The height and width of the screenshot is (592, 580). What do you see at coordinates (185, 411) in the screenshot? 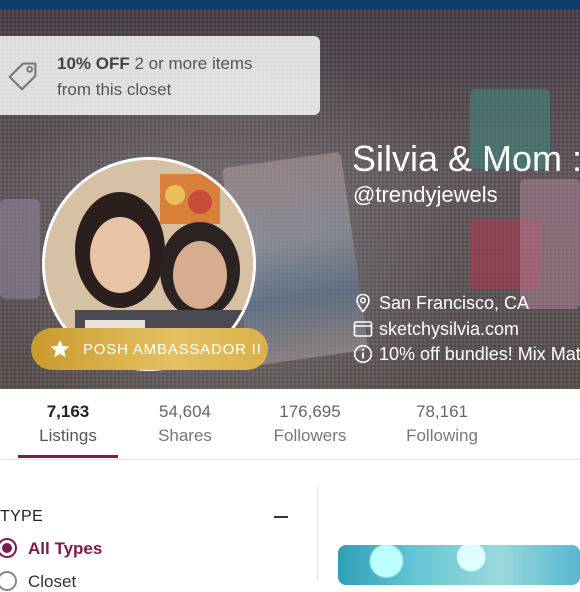
I see `stat-shares-value: 54,604` at bounding box center [185, 411].